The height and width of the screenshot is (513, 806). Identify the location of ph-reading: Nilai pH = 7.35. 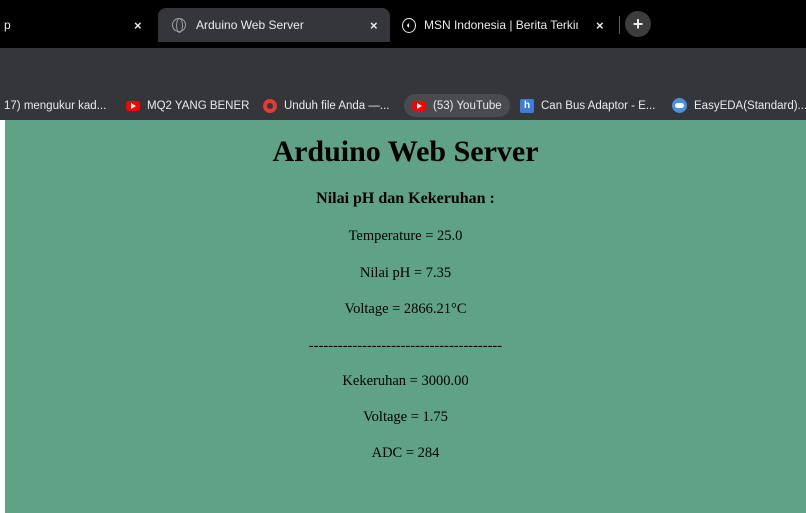
(405, 273).